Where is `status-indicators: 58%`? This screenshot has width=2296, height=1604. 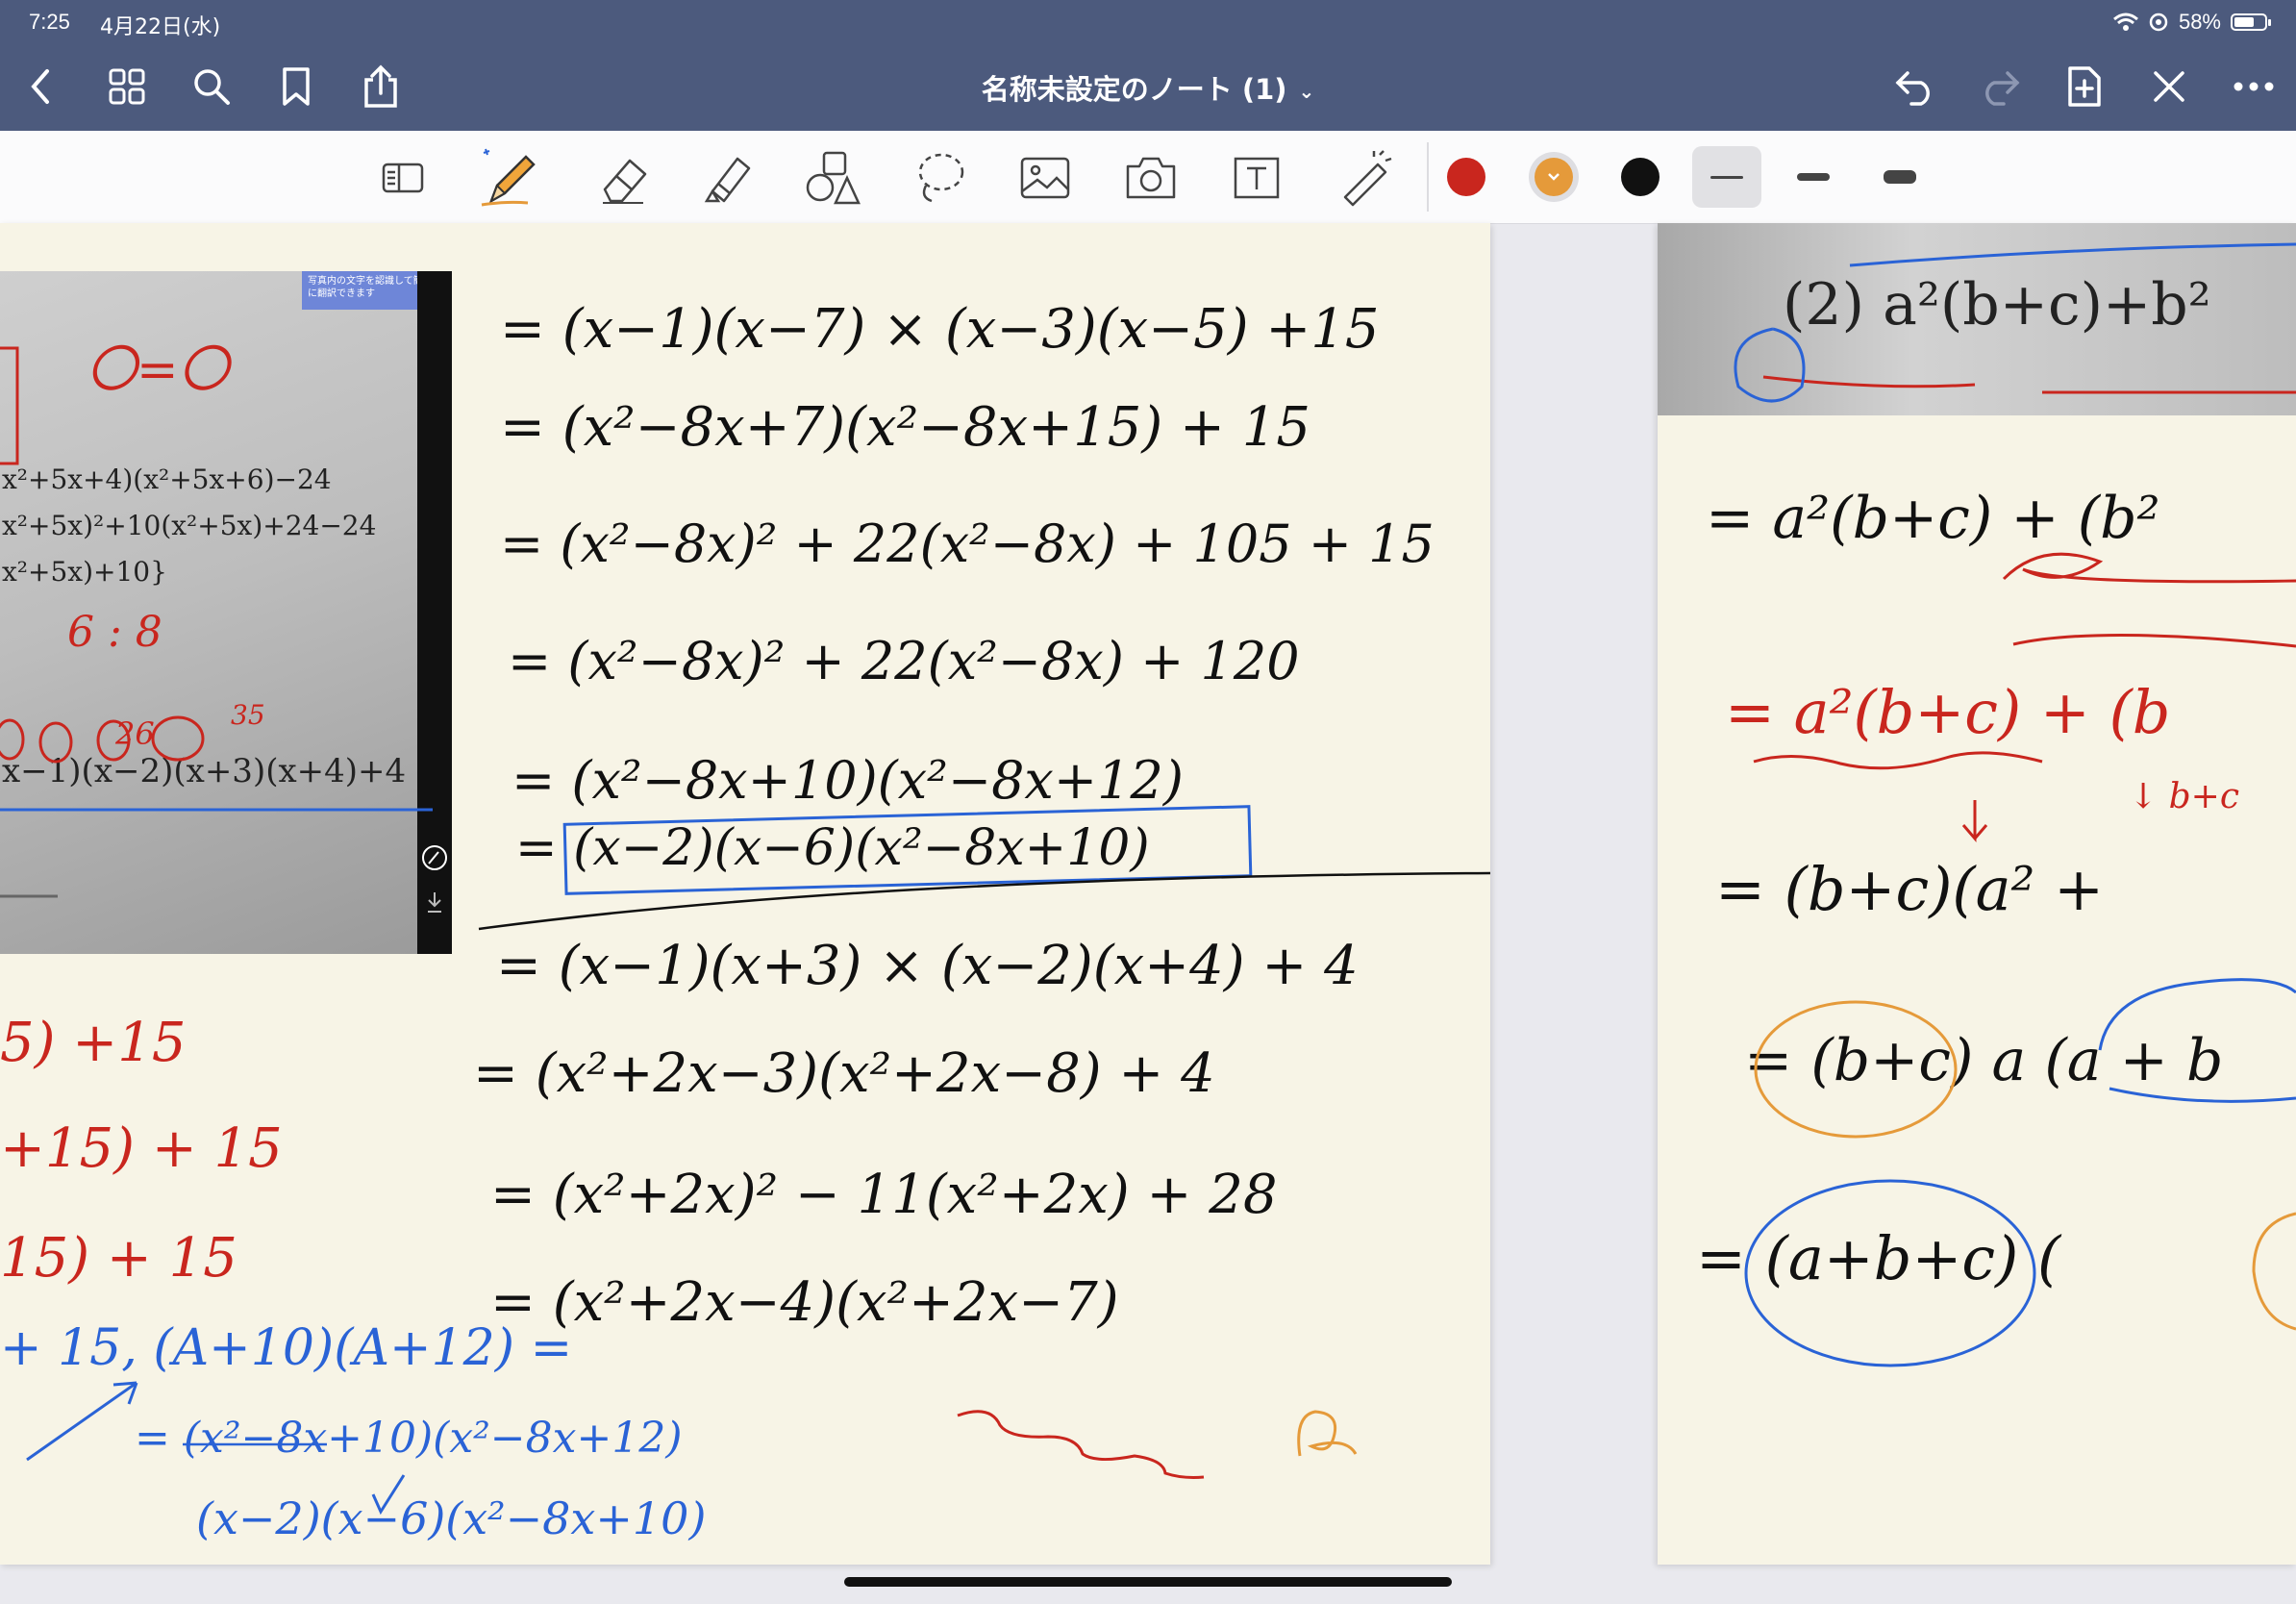
status-indicators: 58% is located at coordinates (2191, 22).